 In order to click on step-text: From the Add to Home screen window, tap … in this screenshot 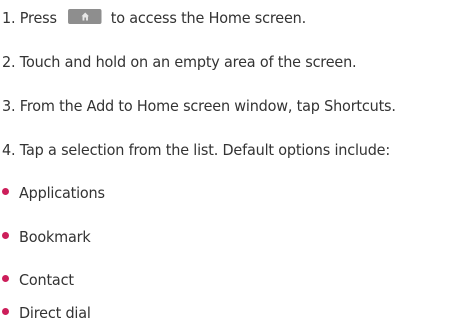, I will do `click(207, 106)`.